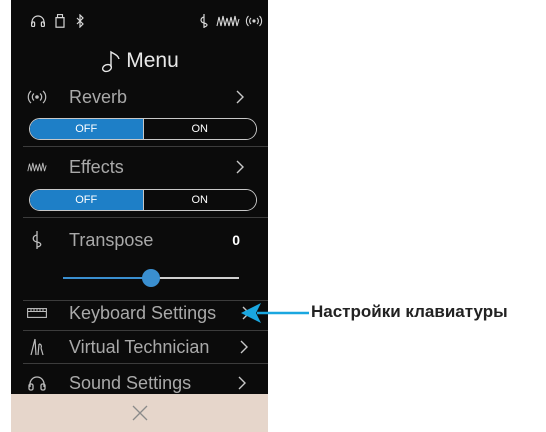 Image resolution: width=546 pixels, height=432 pixels. What do you see at coordinates (87, 200) in the screenshot?
I see `effects-off-option: OFF` at bounding box center [87, 200].